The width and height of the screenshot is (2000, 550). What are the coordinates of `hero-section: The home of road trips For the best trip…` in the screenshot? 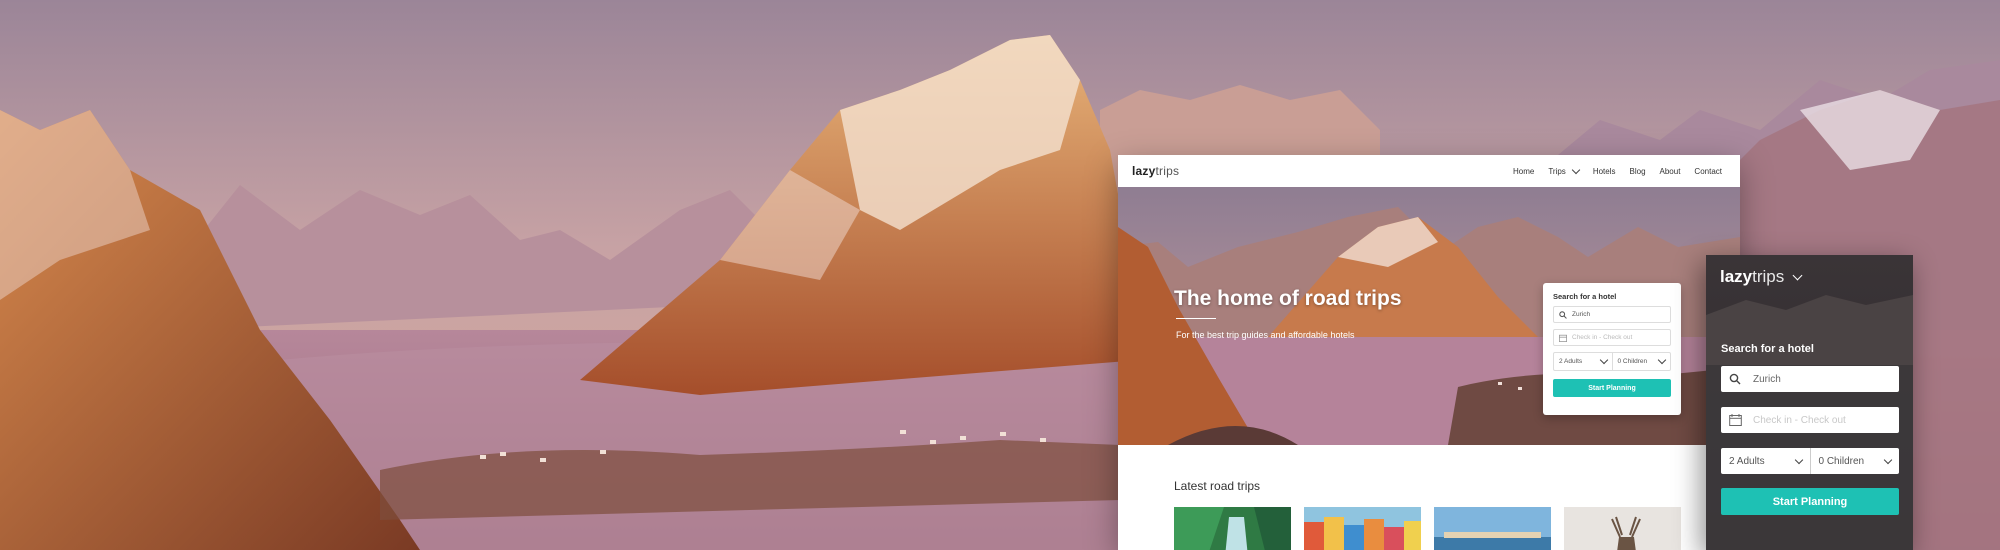 It's located at (1429, 316).